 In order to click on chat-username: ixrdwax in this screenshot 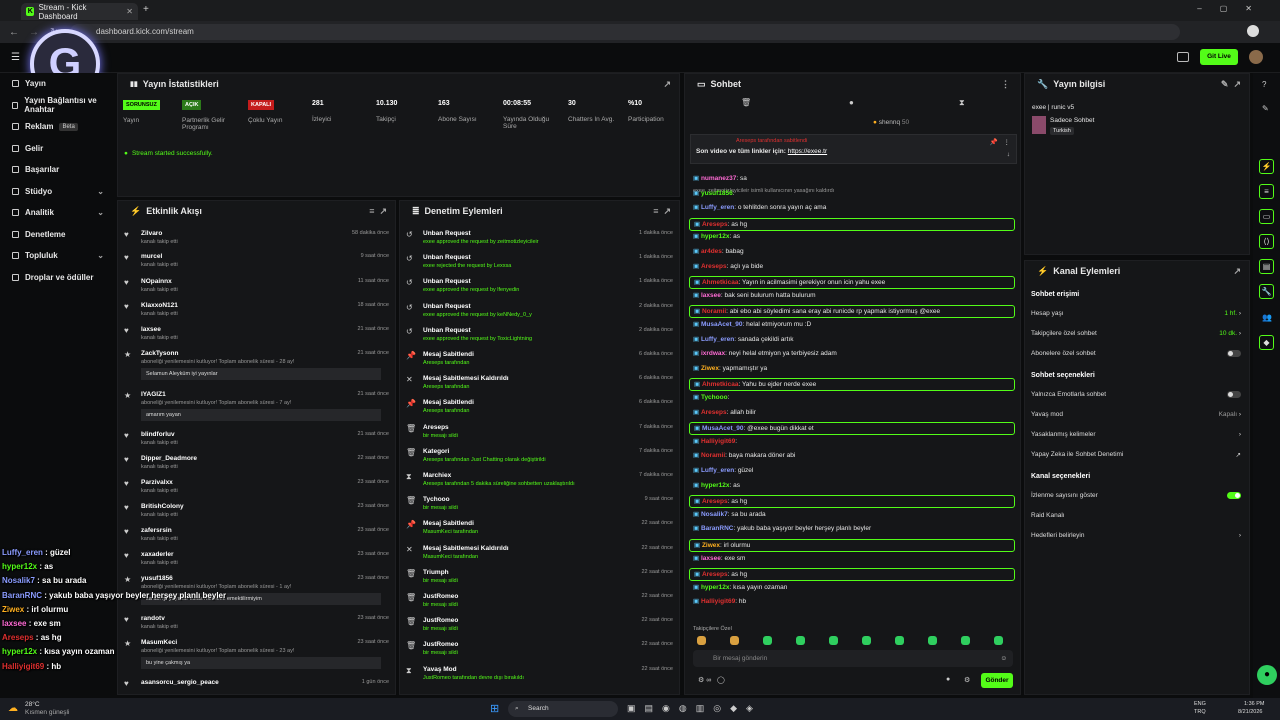, I will do `click(713, 353)`.